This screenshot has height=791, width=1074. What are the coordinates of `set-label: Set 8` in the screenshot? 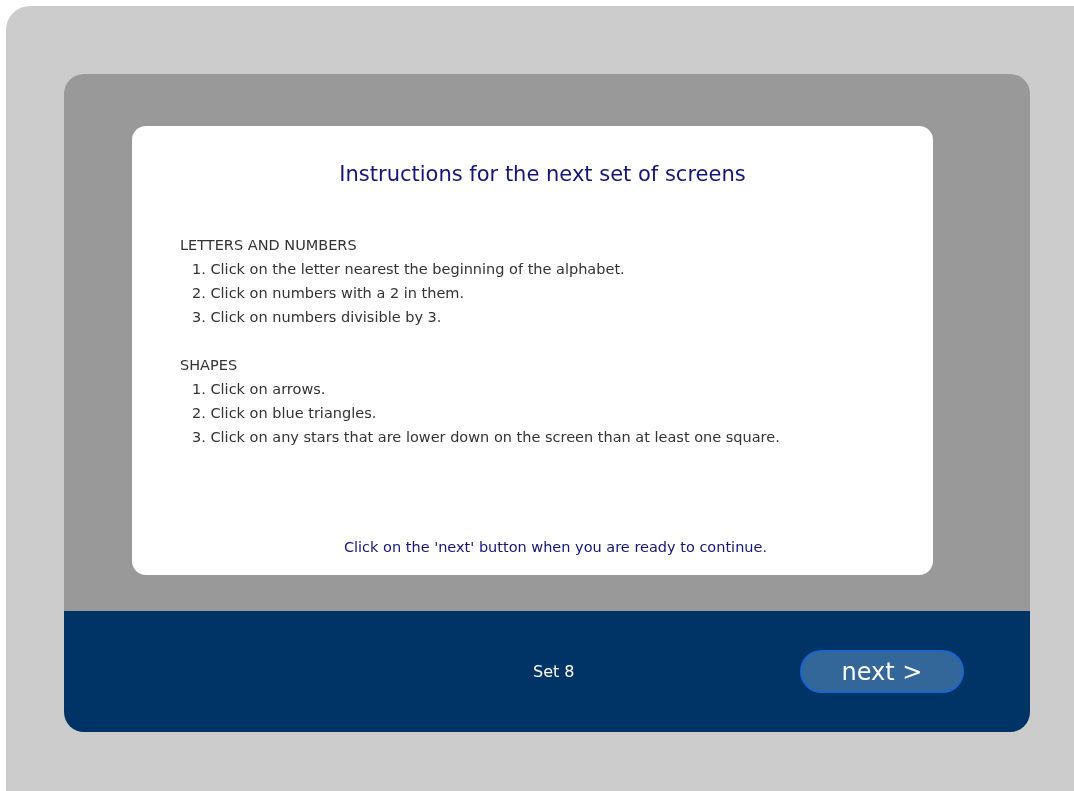 It's located at (554, 671).